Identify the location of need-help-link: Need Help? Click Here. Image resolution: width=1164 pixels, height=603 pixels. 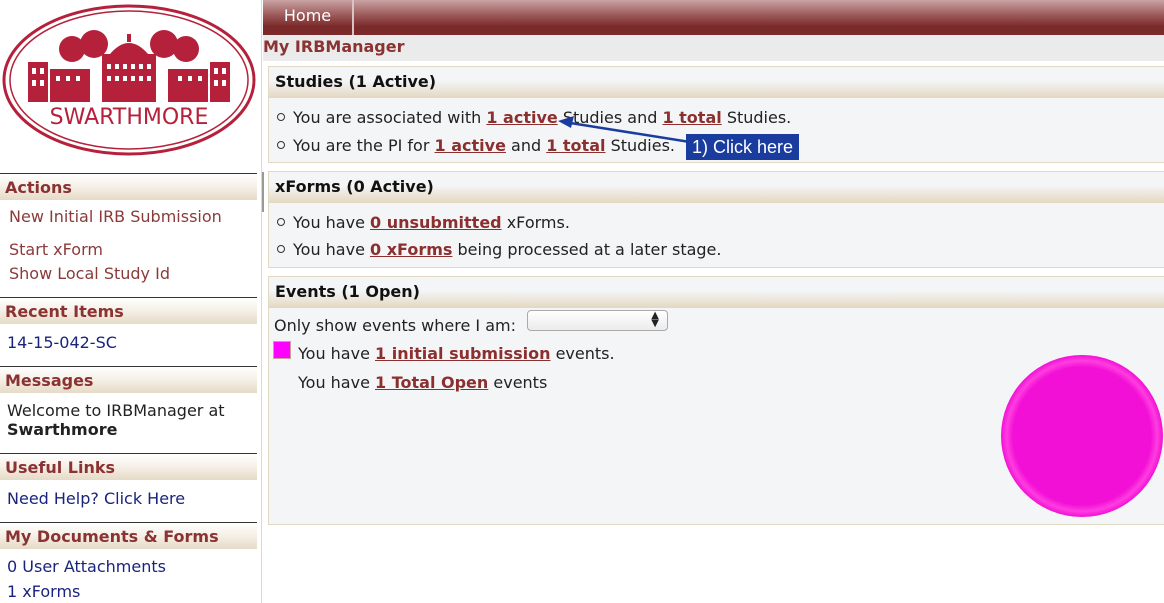
(96, 498).